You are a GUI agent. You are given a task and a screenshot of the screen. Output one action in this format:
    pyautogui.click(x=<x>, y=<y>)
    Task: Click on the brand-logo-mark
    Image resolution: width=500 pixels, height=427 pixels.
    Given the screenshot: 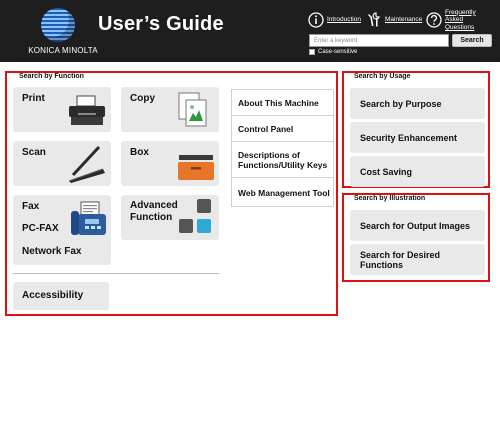 What is the action you would take?
    pyautogui.click(x=58, y=25)
    